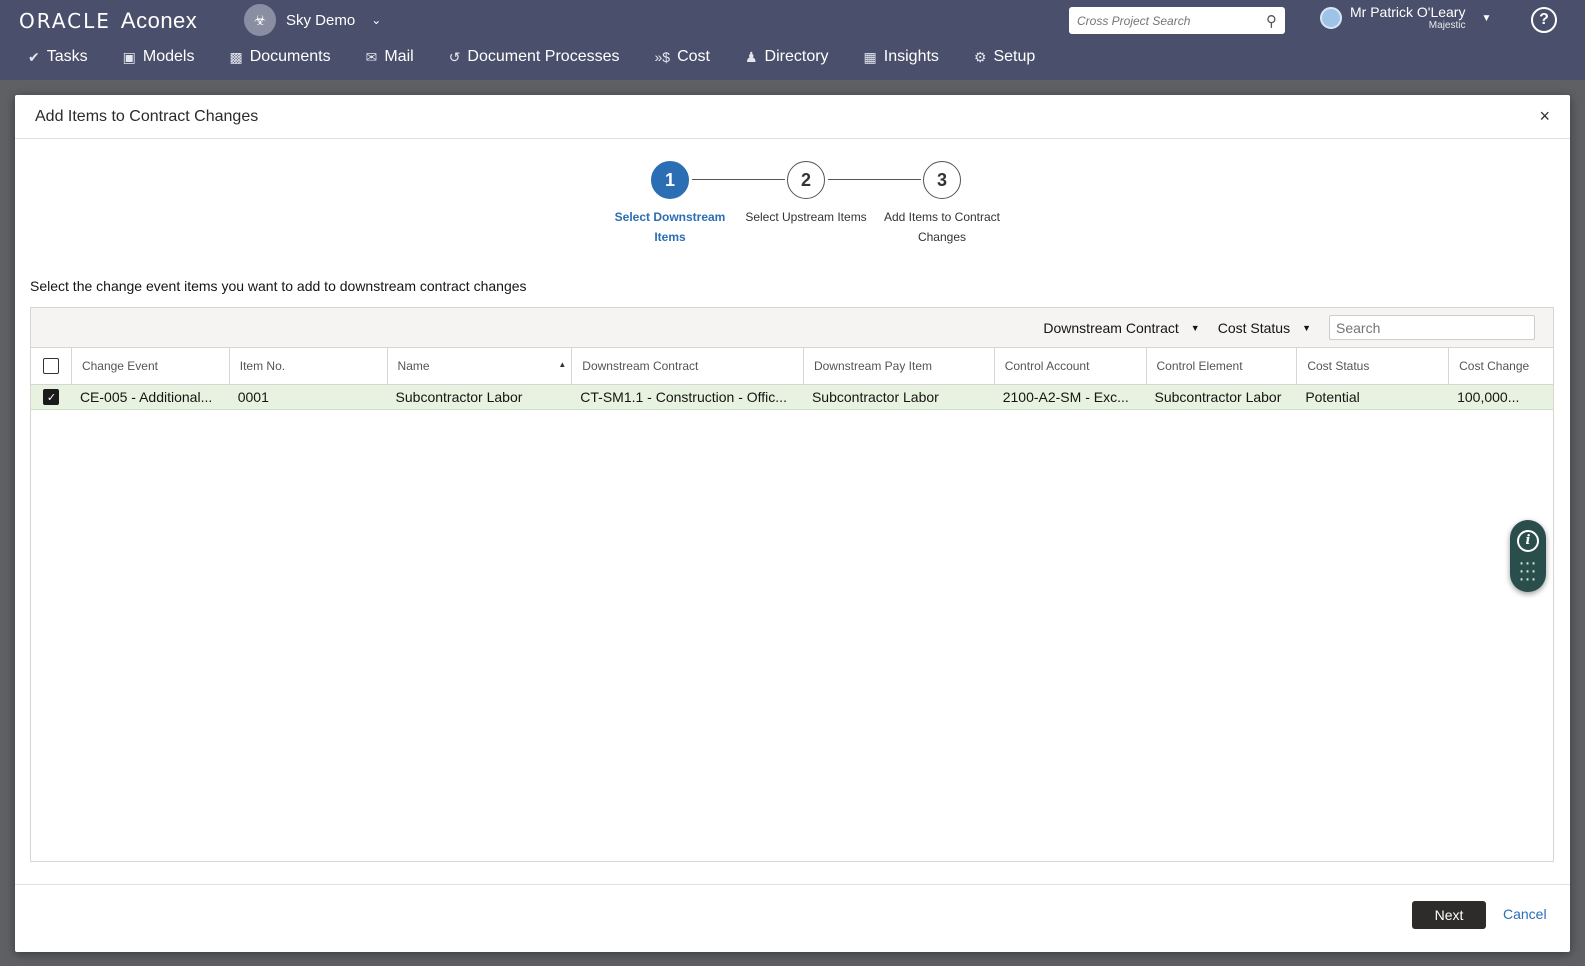 This screenshot has height=966, width=1585. I want to click on cell-downstream-pay-item: Subcontractor Labor, so click(875, 397).